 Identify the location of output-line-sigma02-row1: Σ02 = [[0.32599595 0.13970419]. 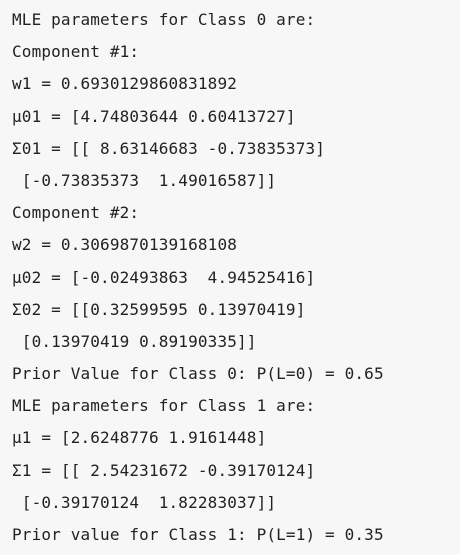
(159, 309).